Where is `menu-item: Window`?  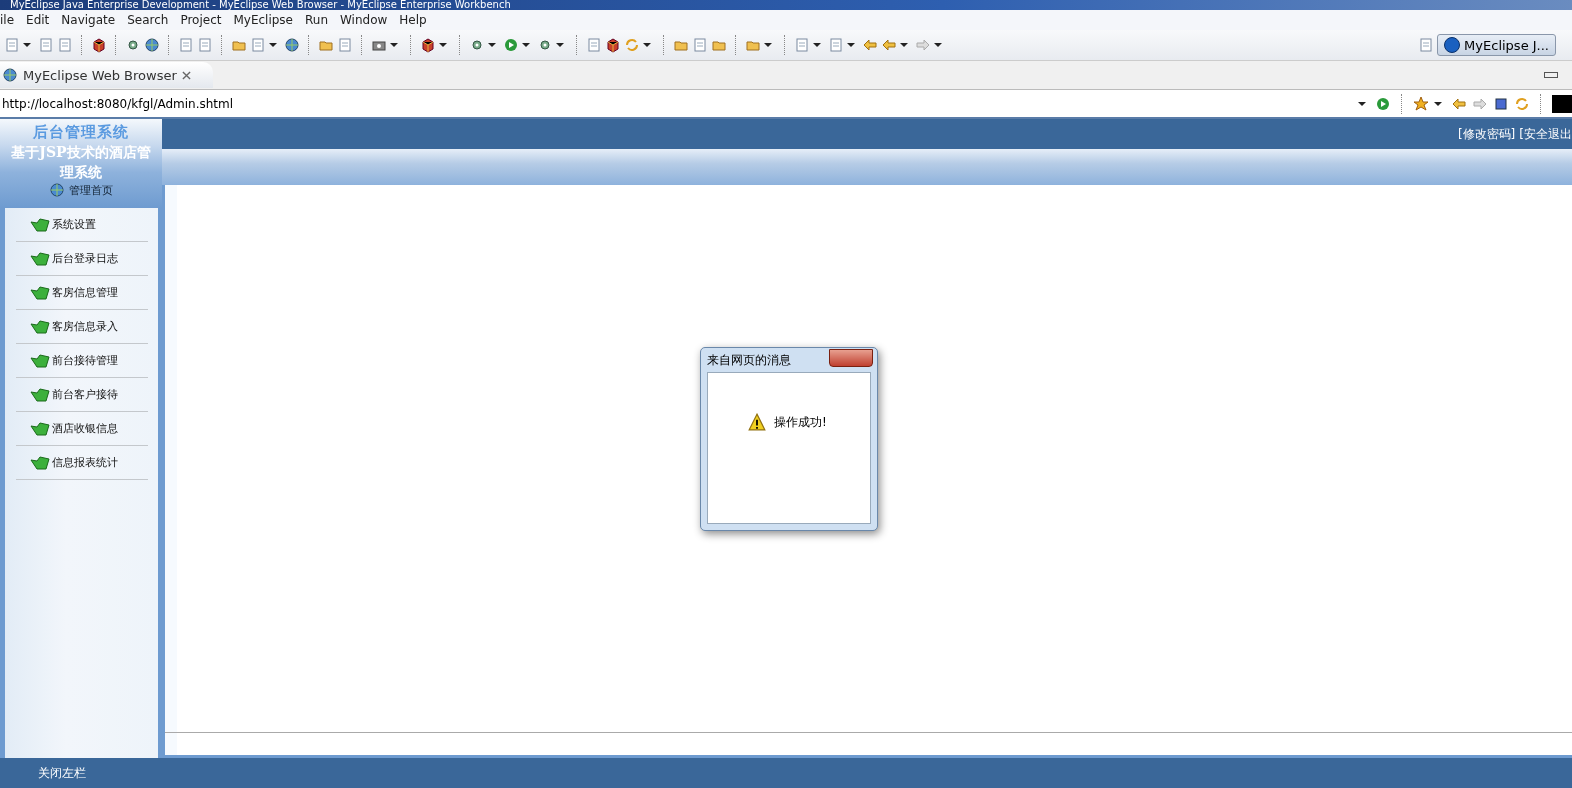
menu-item: Window is located at coordinates (364, 20).